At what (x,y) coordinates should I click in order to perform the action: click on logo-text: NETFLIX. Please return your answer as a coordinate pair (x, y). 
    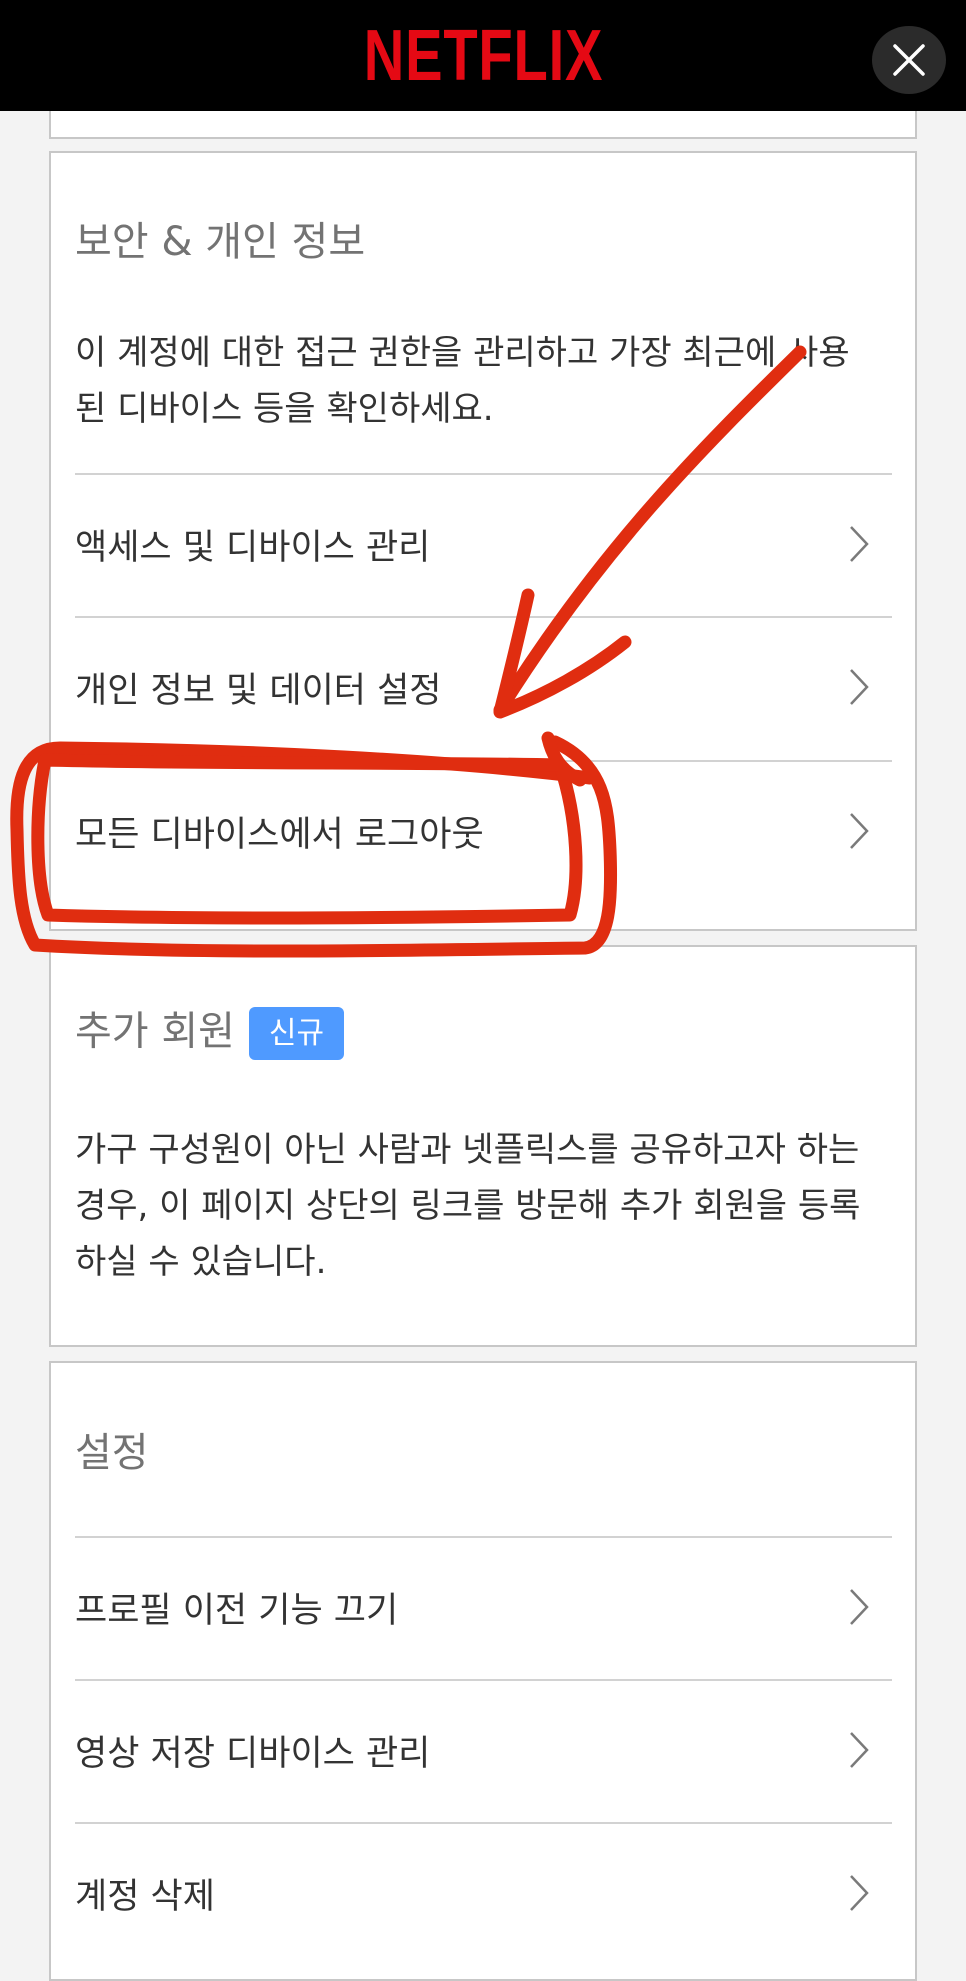
    Looking at the image, I should click on (483, 55).